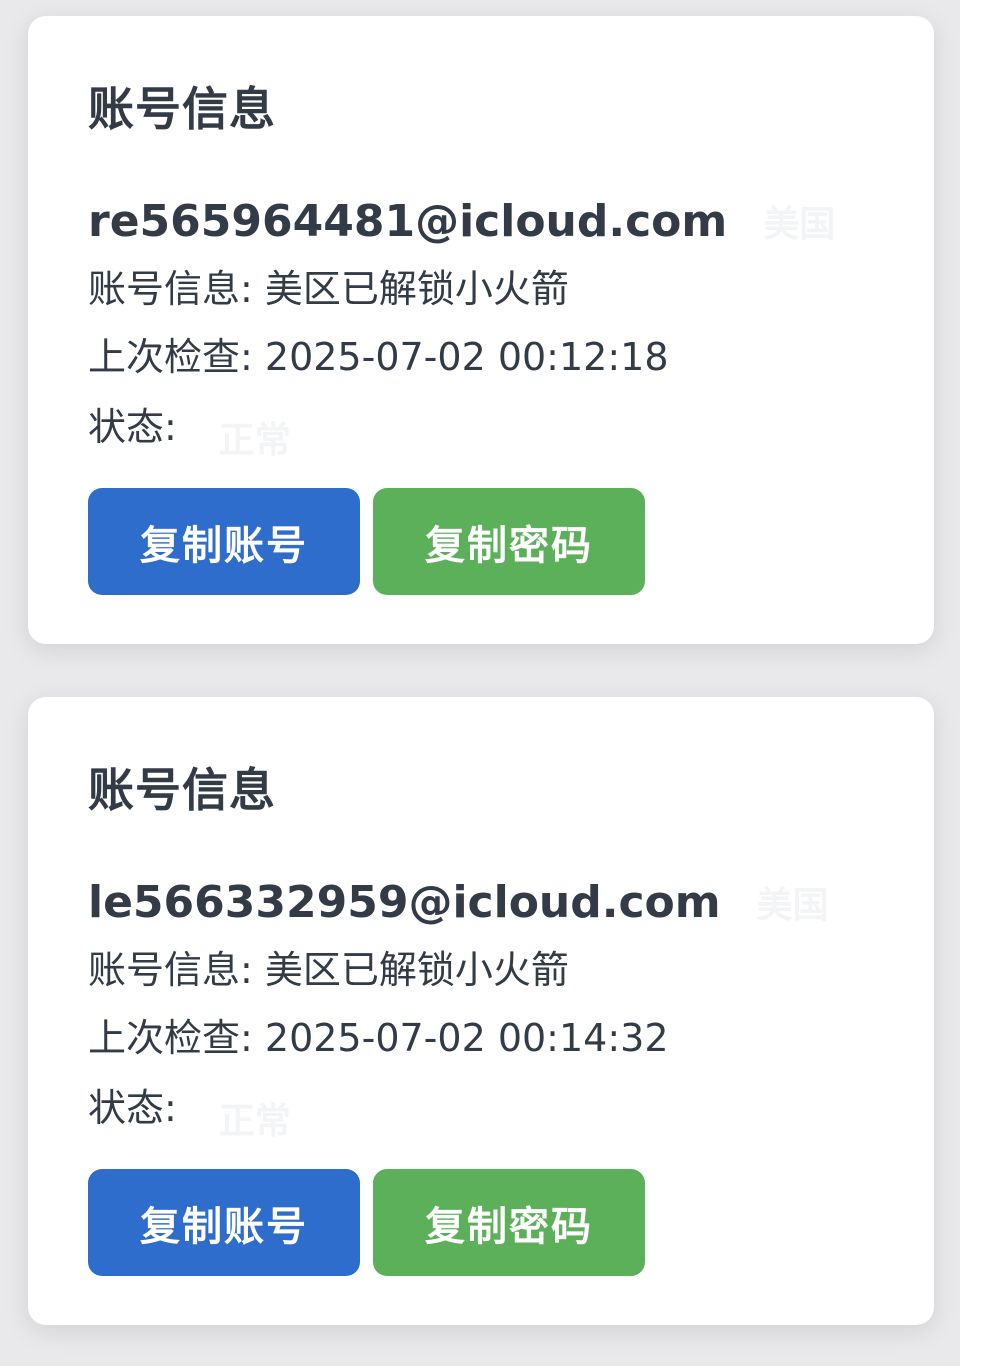 The width and height of the screenshot is (1006, 1366). I want to click on email-row: re565964481@icloud.com 美国, so click(461, 222).